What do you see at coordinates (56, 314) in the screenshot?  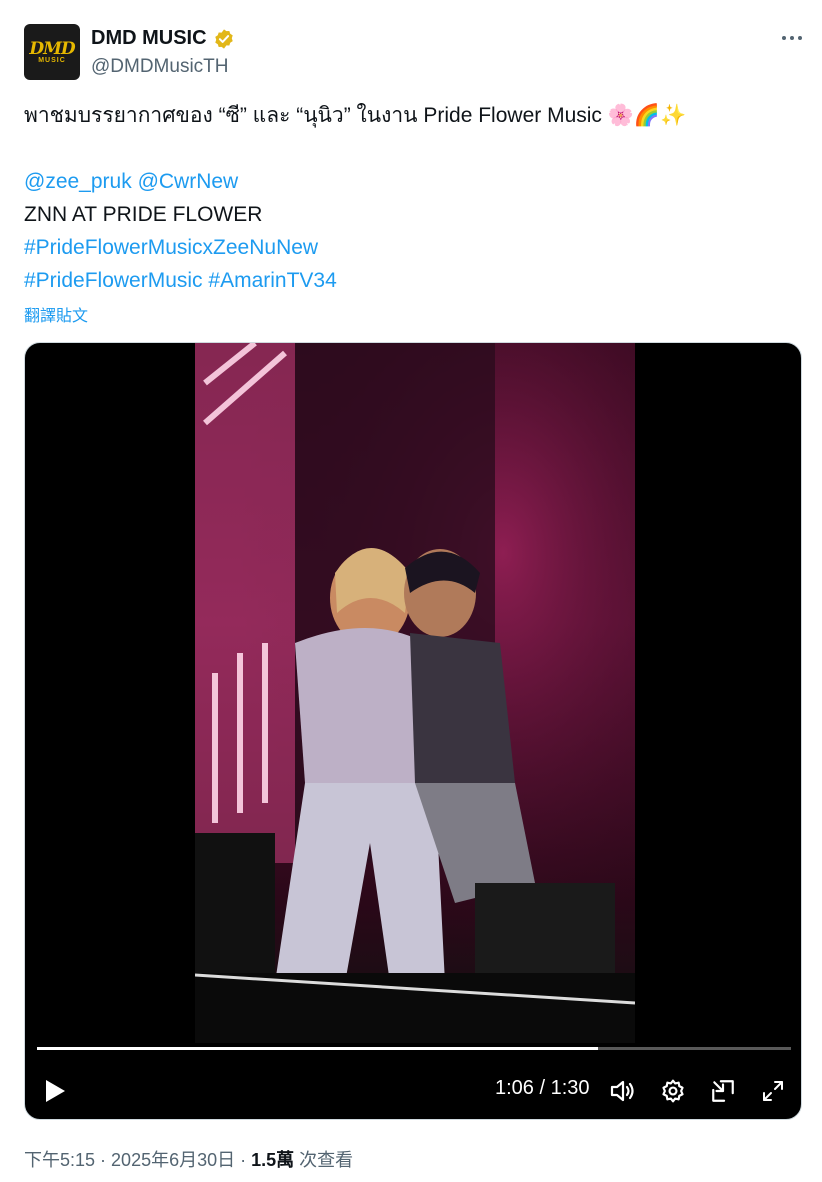 I see `translate-post-link: 翻譯貼文` at bounding box center [56, 314].